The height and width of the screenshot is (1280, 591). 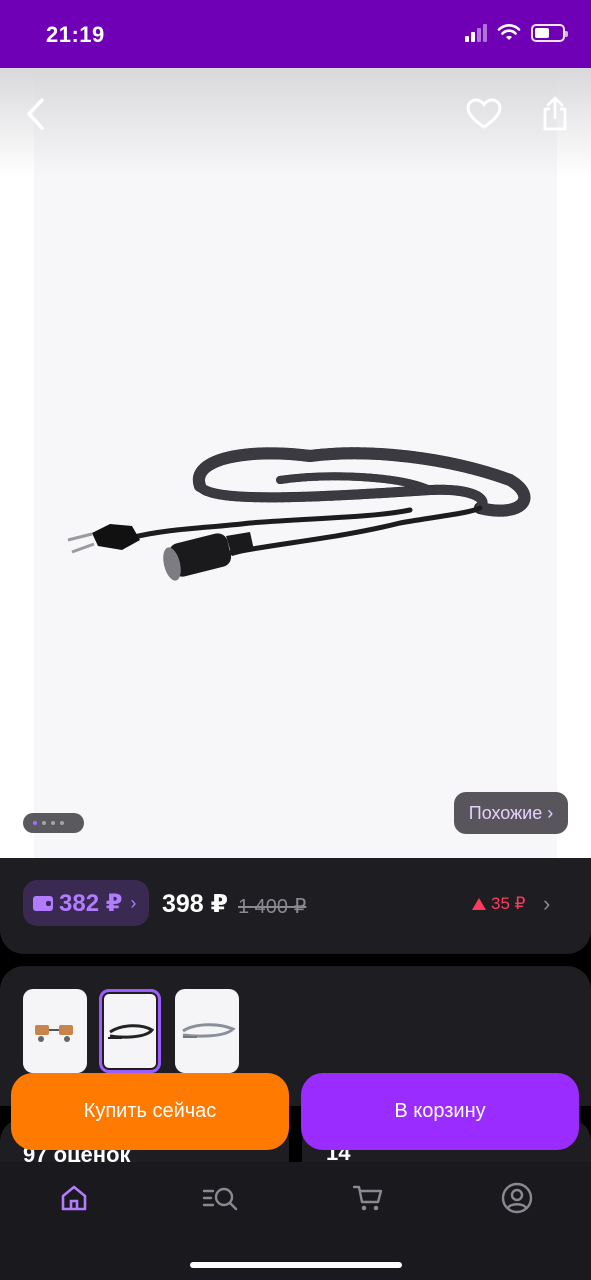 I want to click on current-price: 398 ₽, so click(x=195, y=904).